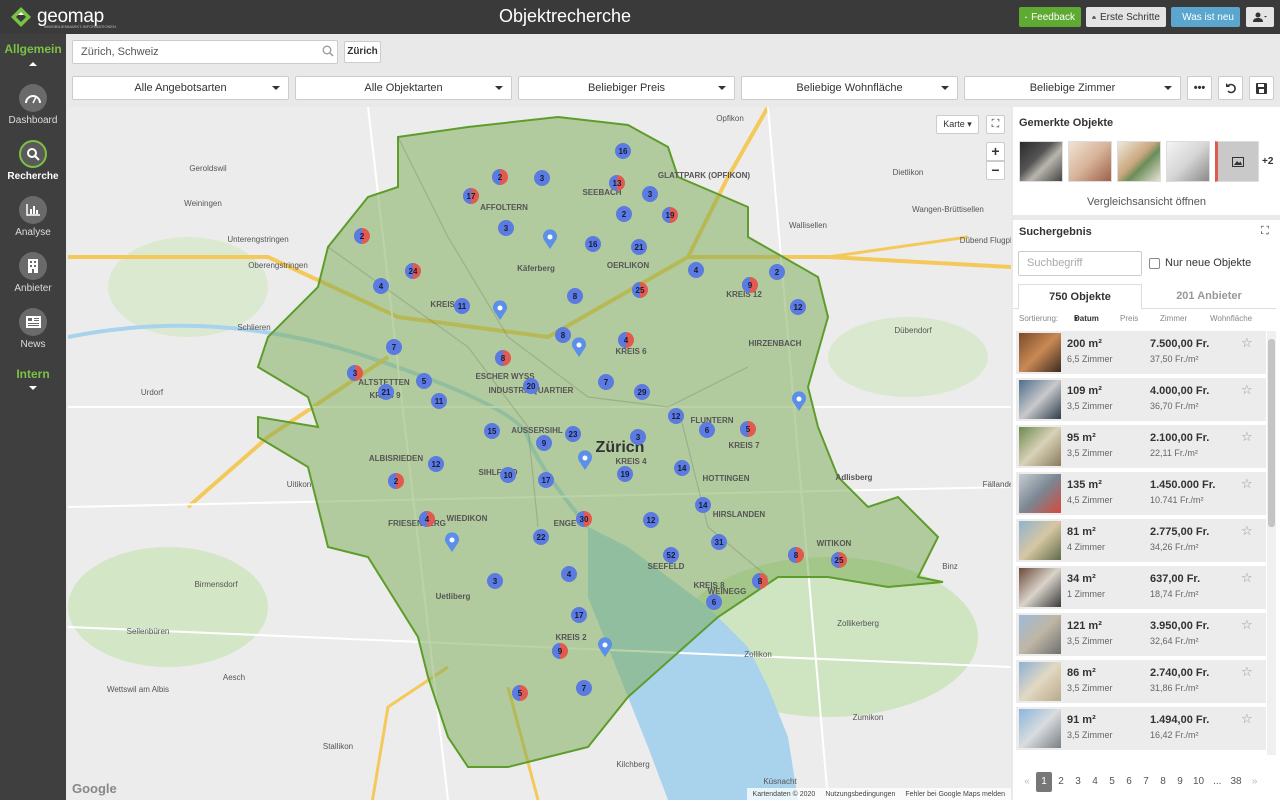  What do you see at coordinates (1044, 782) in the screenshot?
I see `page-button: 1` at bounding box center [1044, 782].